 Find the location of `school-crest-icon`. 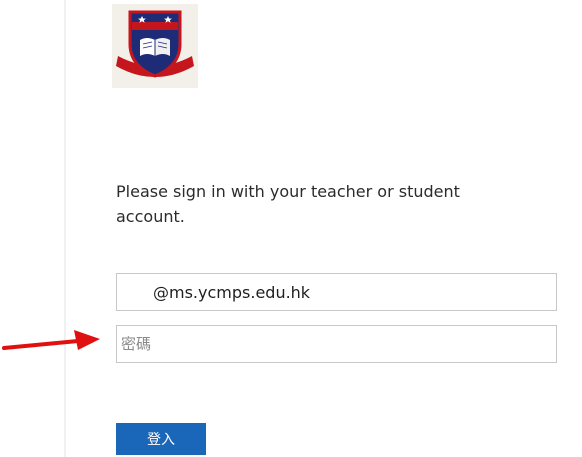

school-crest-icon is located at coordinates (155, 44).